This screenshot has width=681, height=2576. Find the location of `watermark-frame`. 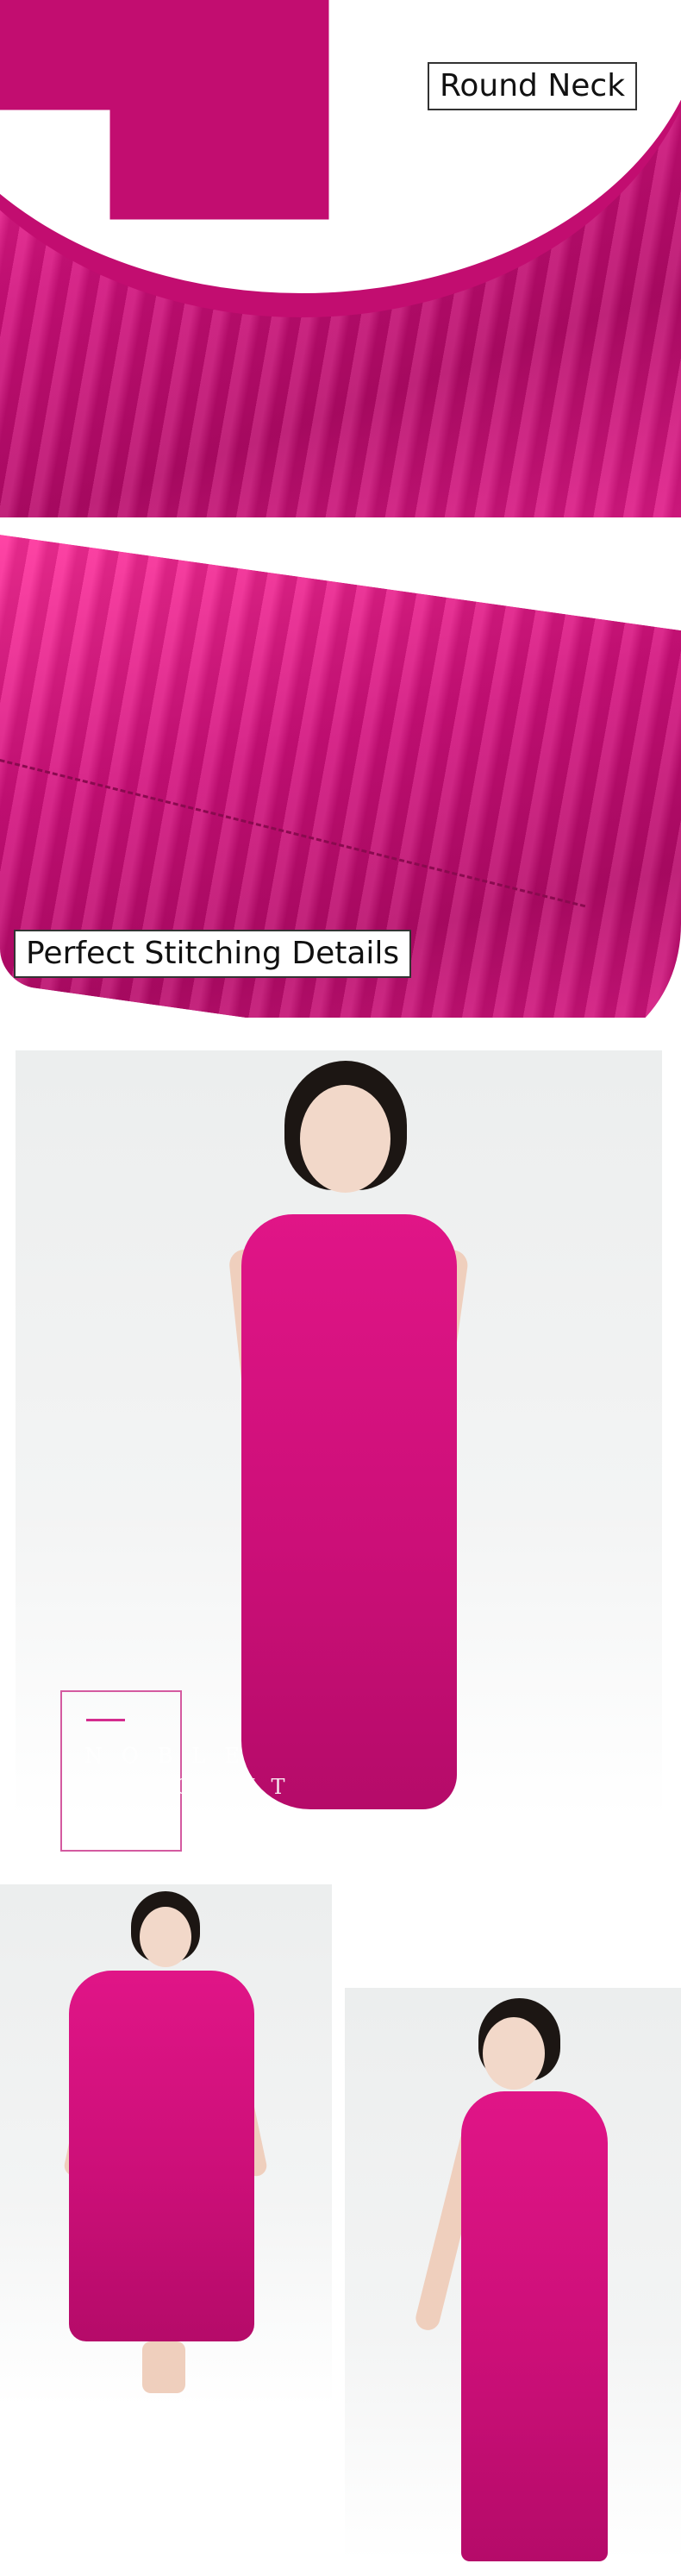

watermark-frame is located at coordinates (121, 1771).